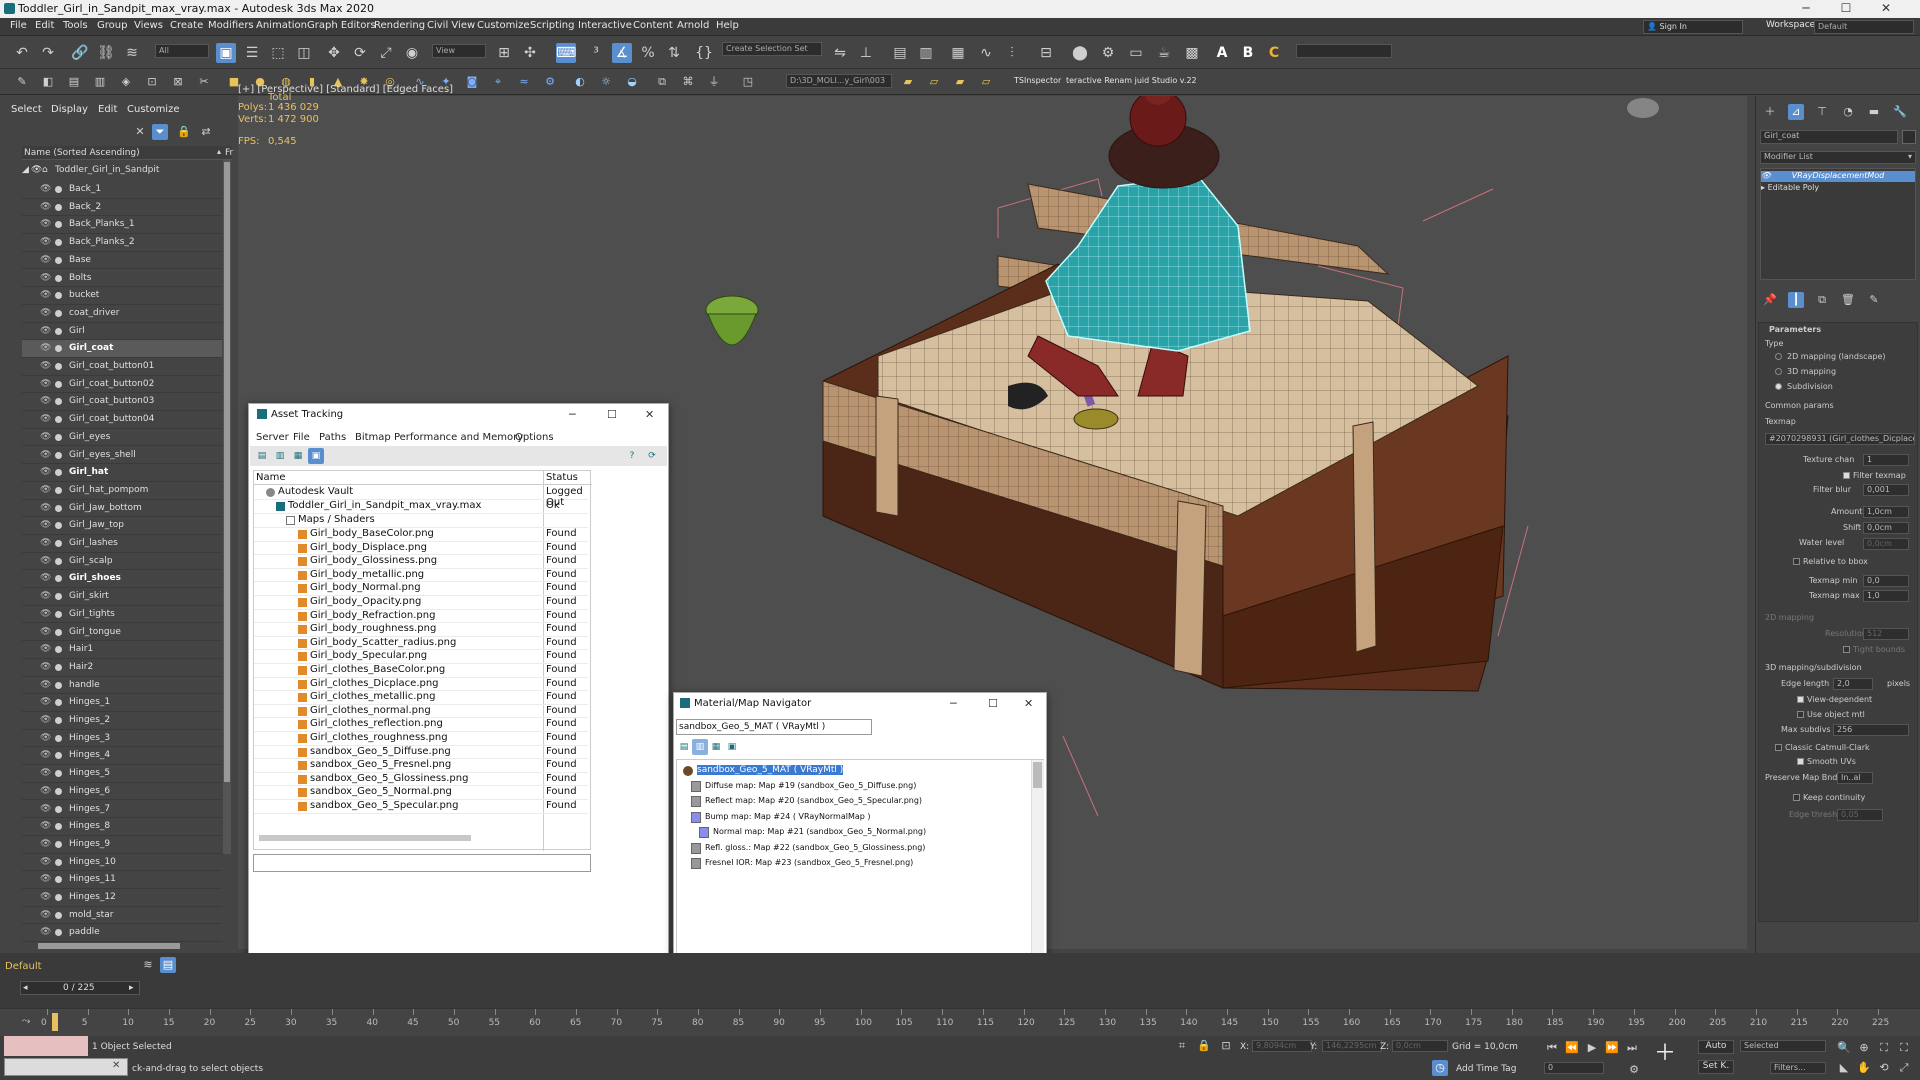 The image size is (1920, 1080). What do you see at coordinates (18, 25) in the screenshot?
I see `menu-file: File` at bounding box center [18, 25].